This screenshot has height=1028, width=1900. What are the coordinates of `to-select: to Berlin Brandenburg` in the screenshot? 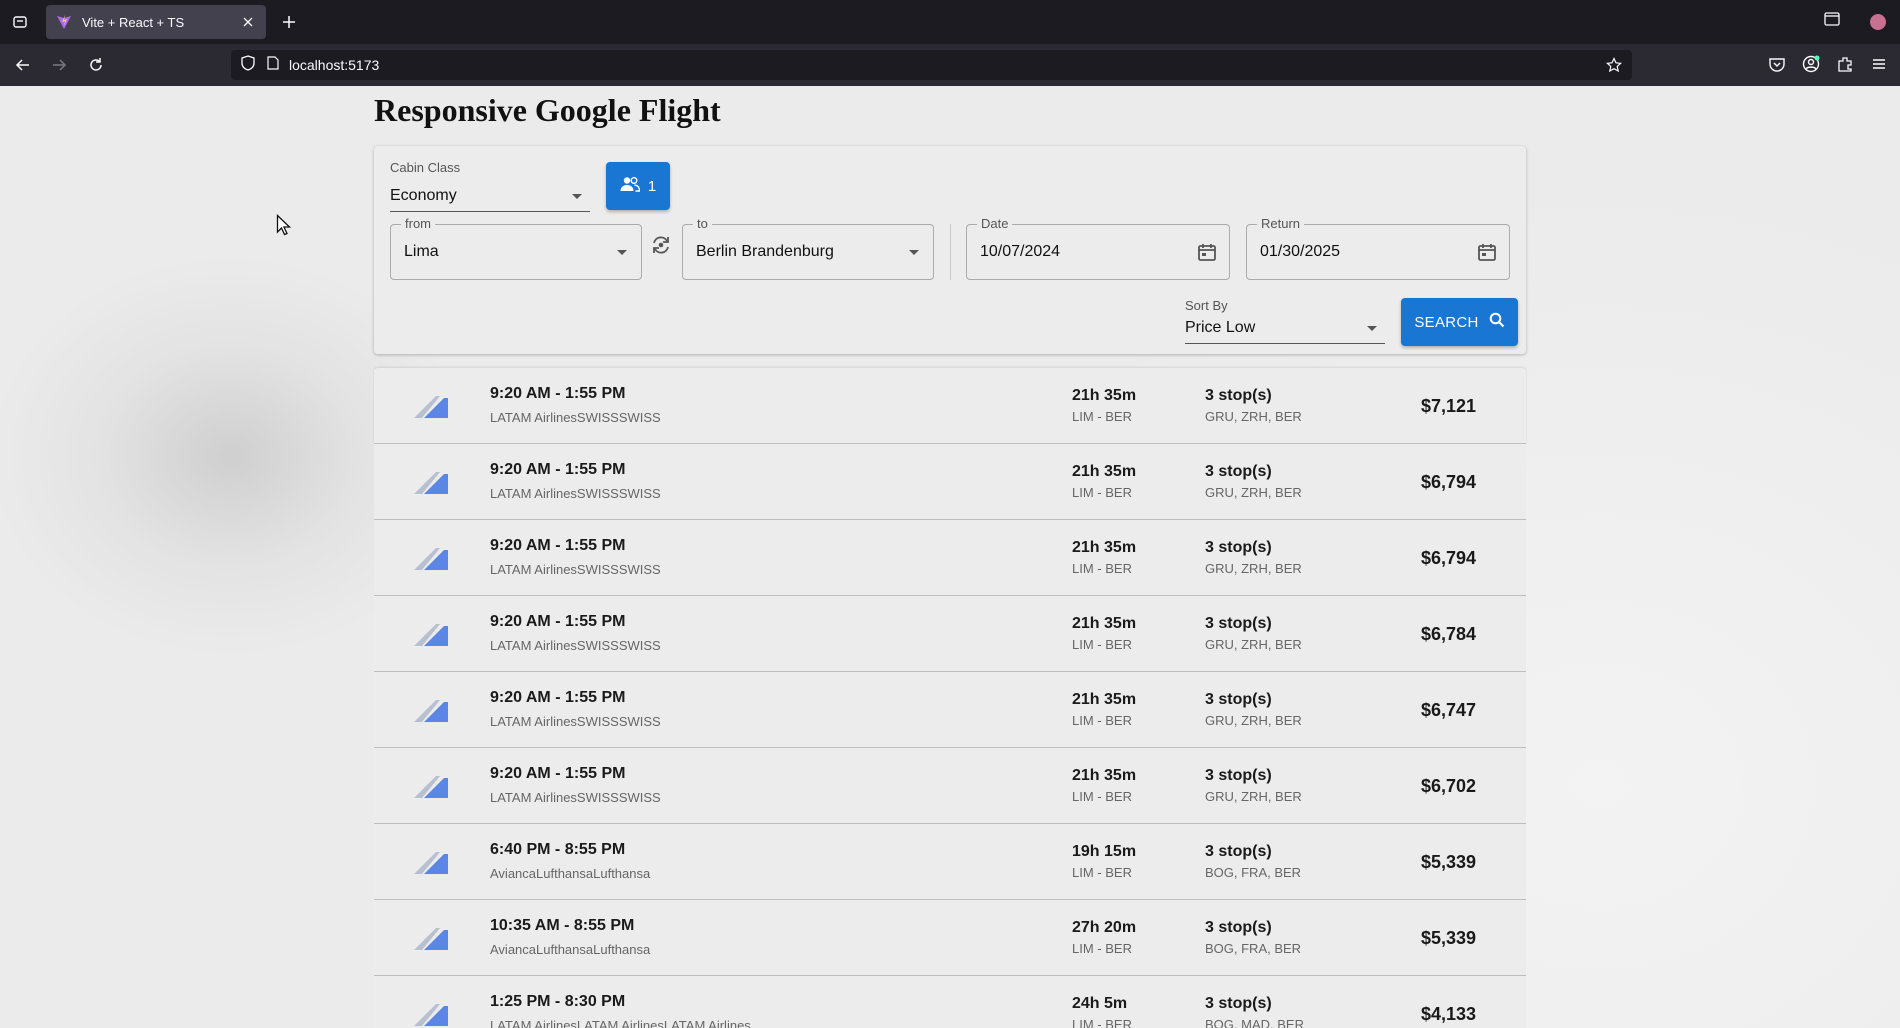 It's located at (808, 248).